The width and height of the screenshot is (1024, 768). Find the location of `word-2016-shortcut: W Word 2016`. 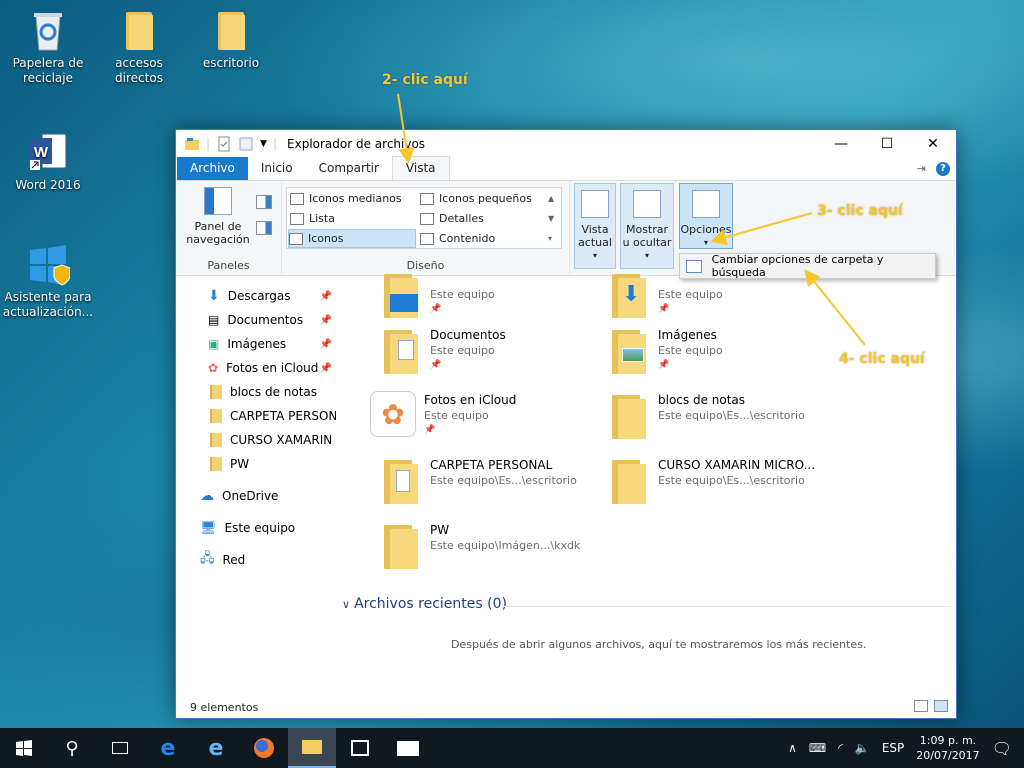

word-2016-shortcut: W Word 2016 is located at coordinates (48, 161).